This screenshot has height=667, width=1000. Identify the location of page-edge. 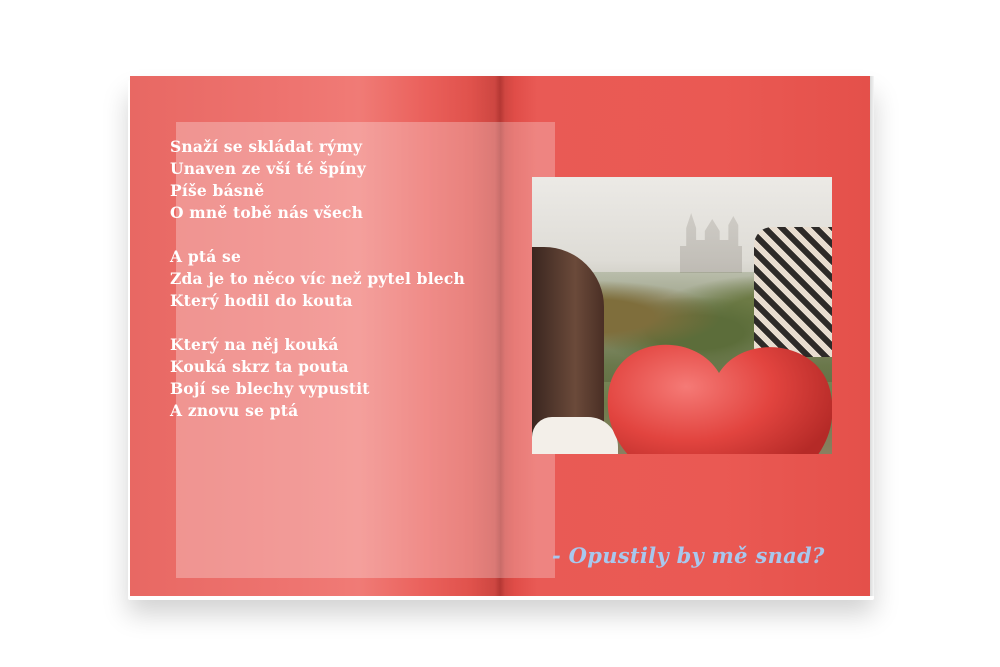
(872, 336).